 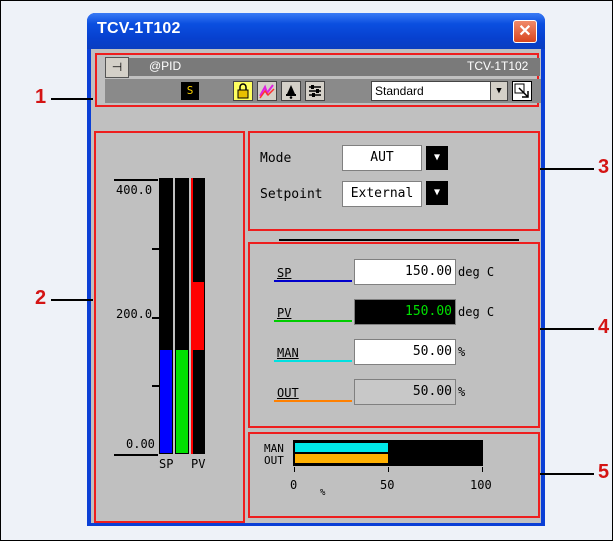 I want to click on tuning-icon, so click(x=315, y=91).